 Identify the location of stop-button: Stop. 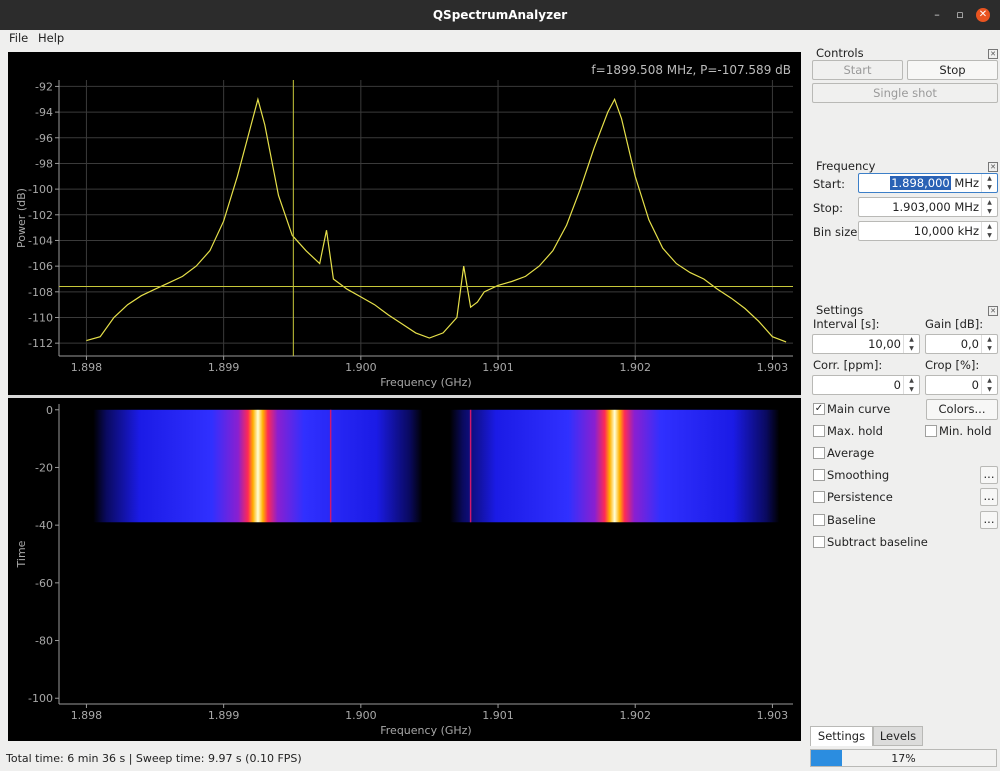
(952, 70).